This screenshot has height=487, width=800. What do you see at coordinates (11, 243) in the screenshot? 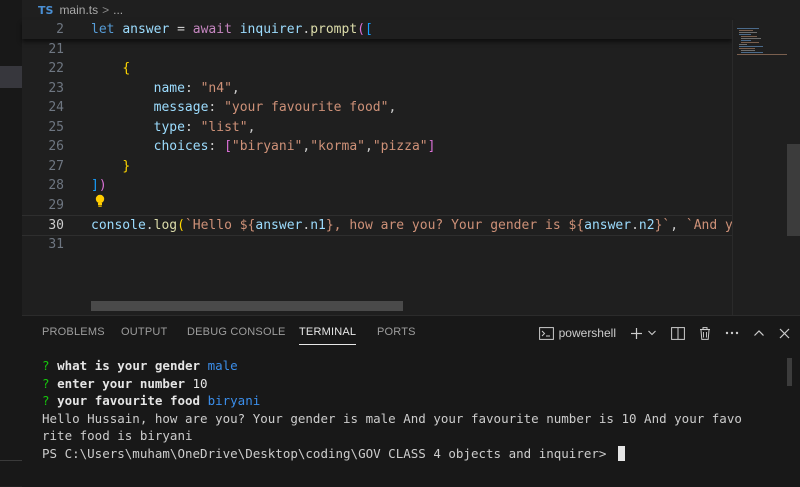
I see `activity-strip` at bounding box center [11, 243].